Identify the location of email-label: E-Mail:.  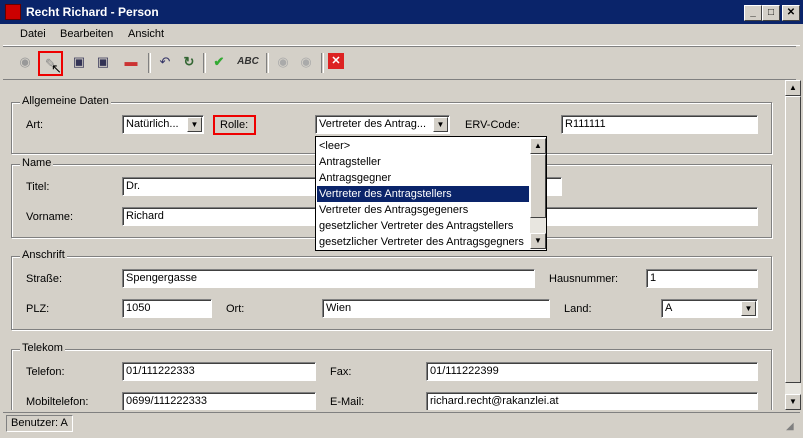
(347, 402).